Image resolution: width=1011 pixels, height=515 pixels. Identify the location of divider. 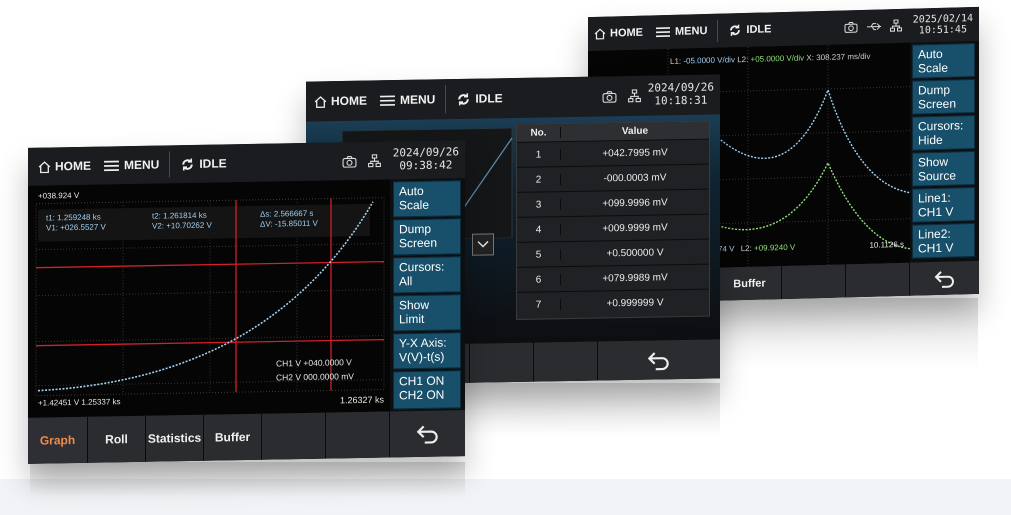
(718, 30).